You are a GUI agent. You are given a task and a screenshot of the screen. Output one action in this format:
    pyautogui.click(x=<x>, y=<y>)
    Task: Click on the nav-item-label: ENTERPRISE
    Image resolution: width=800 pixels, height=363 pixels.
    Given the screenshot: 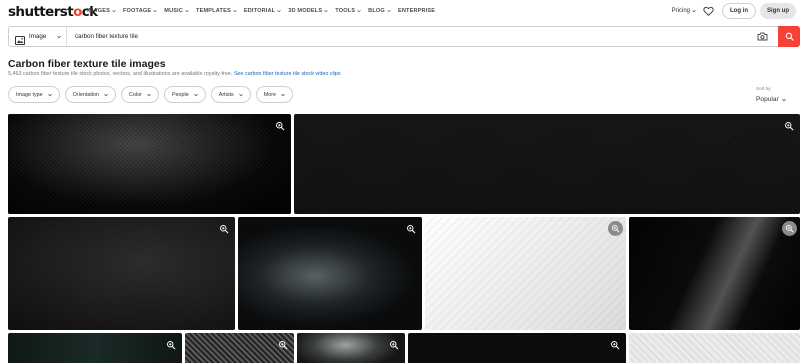 What is the action you would take?
    pyautogui.click(x=416, y=11)
    